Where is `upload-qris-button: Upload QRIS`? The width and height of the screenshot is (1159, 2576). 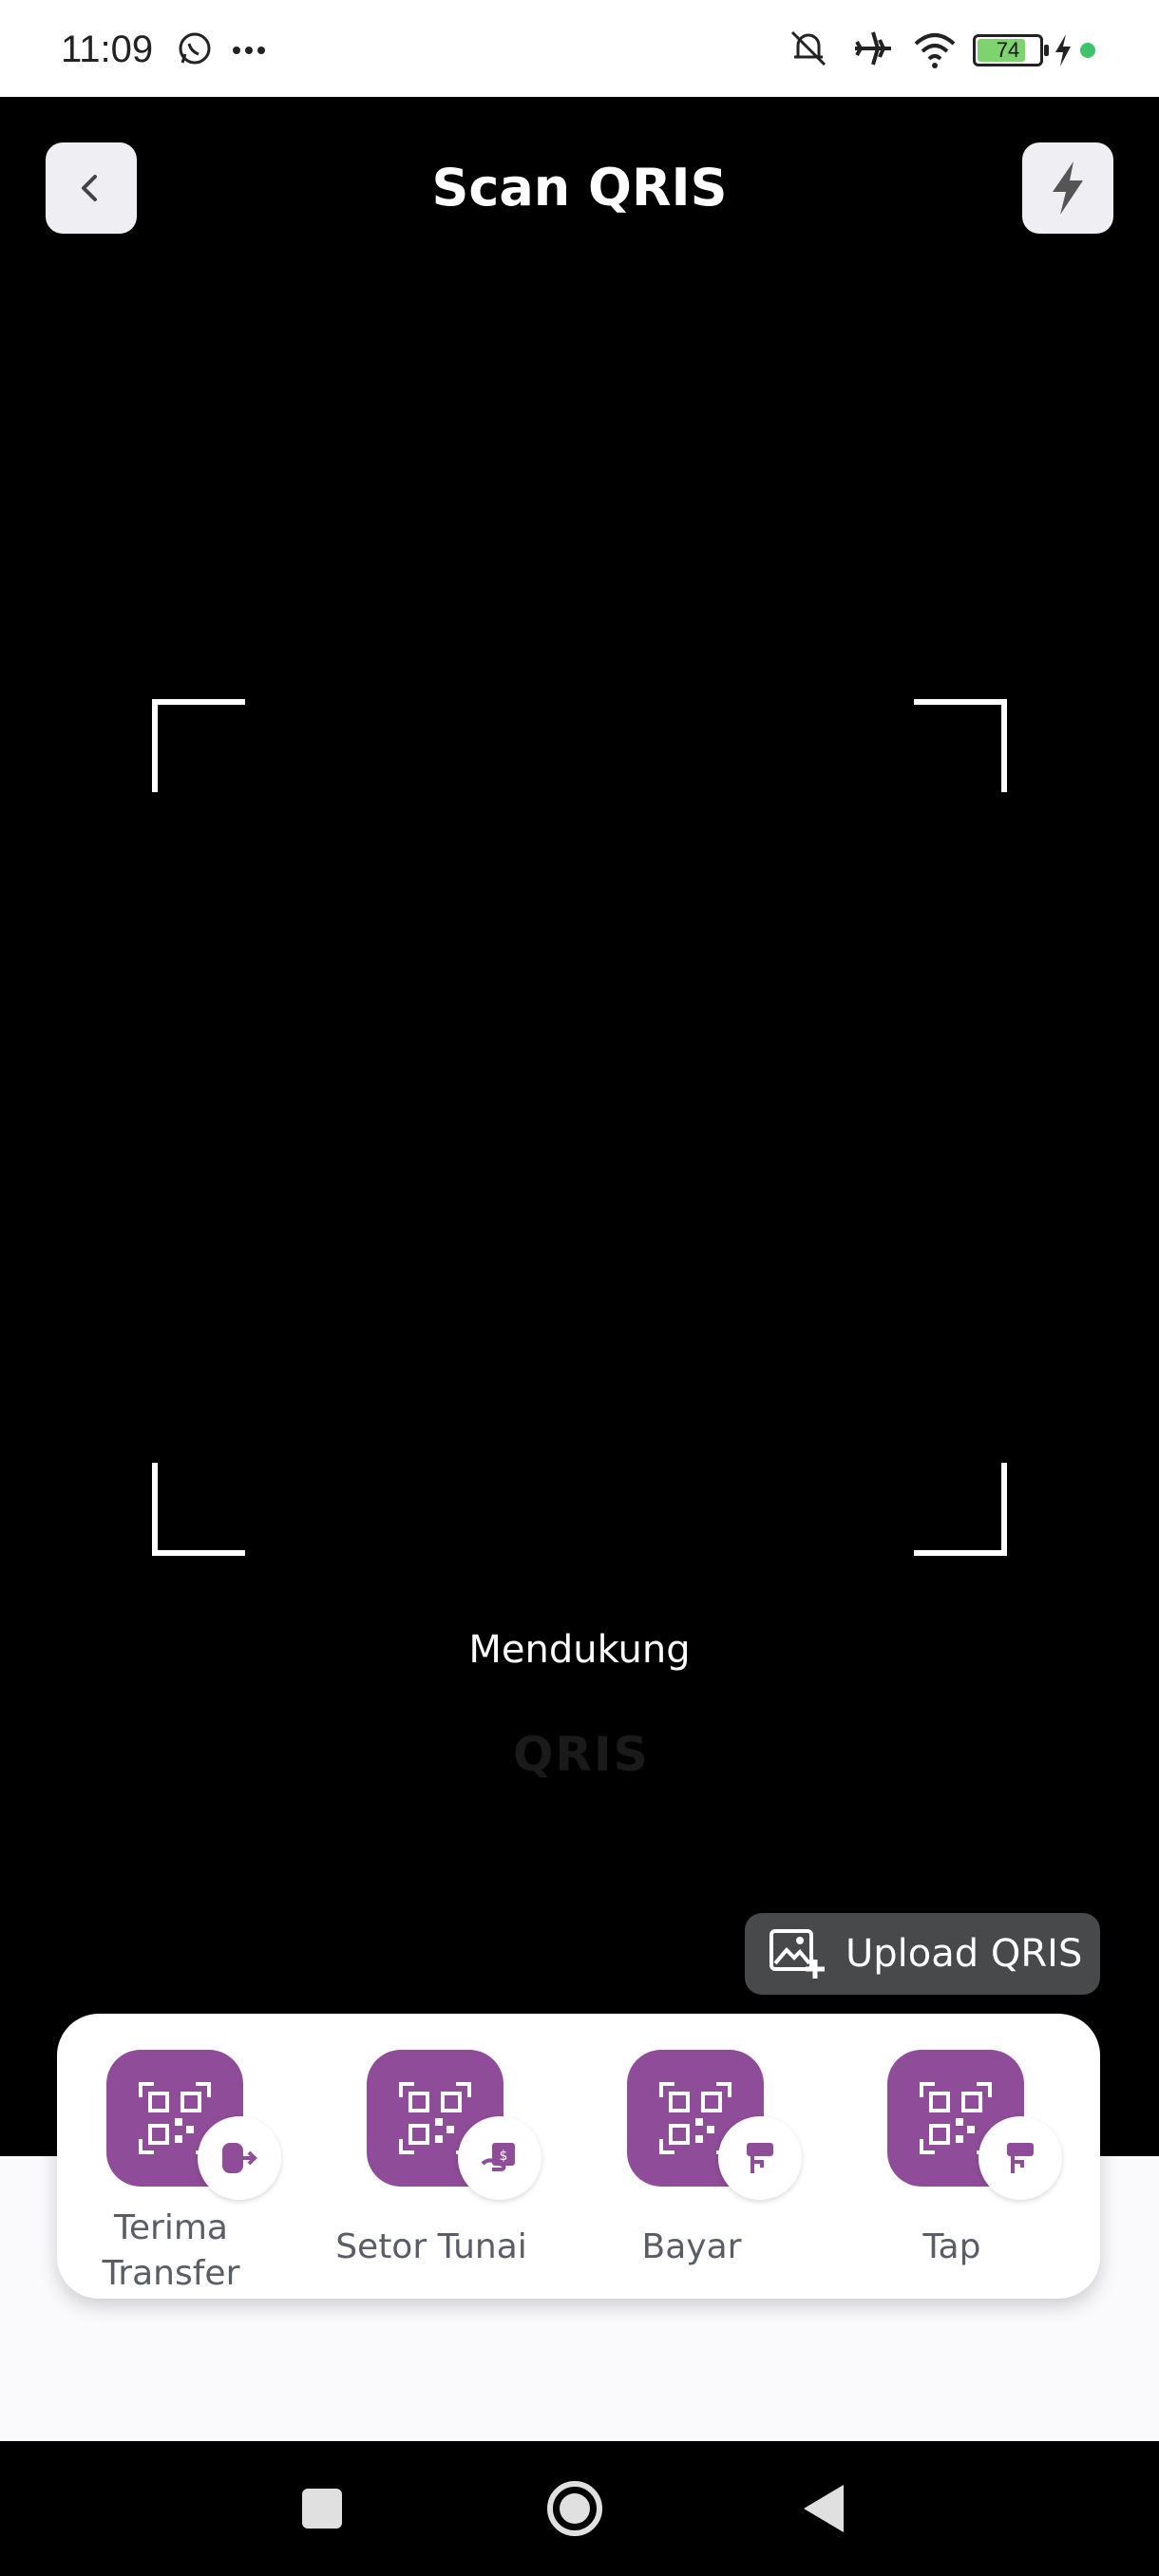
upload-qris-button: Upload QRIS is located at coordinates (922, 1954).